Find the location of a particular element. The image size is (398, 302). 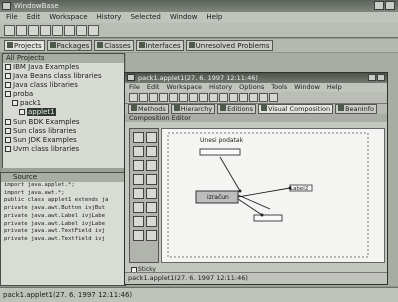

tree-item: applet1 is located at coordinates (63, 112).